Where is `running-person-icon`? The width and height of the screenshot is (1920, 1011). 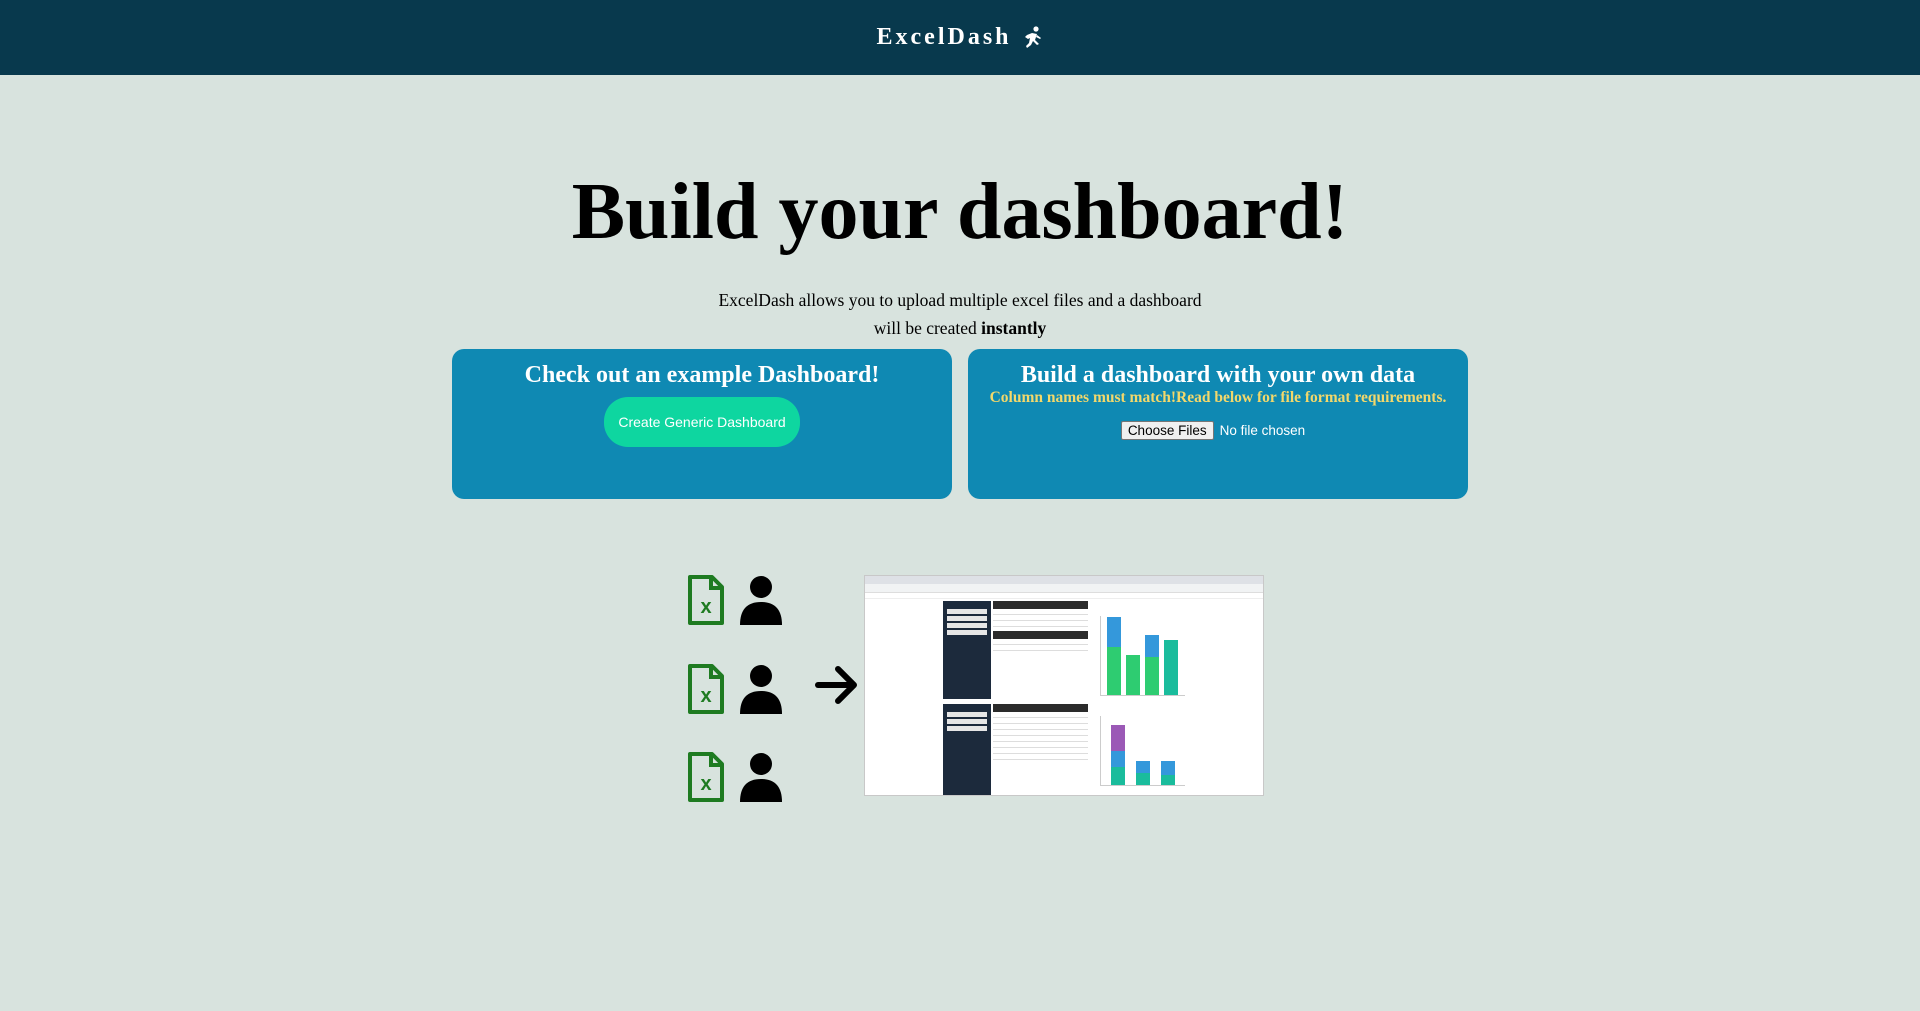 running-person-icon is located at coordinates (1032, 36).